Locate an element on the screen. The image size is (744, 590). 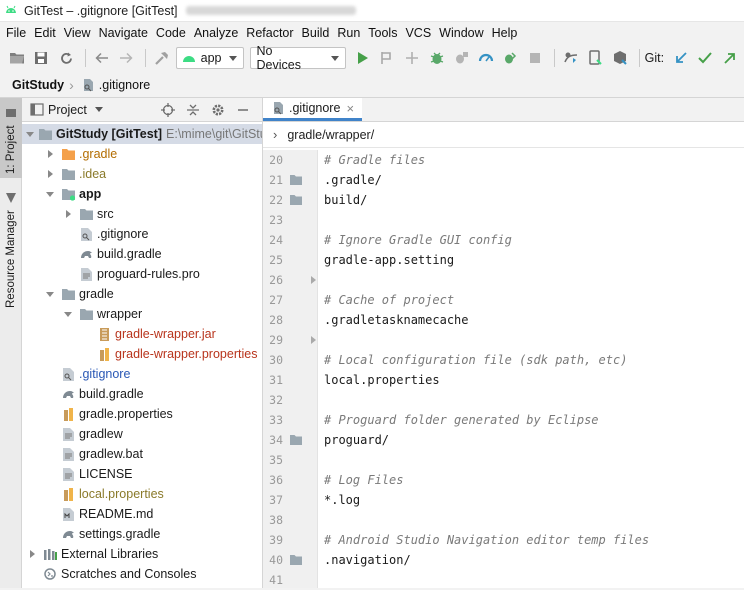
code-line: 23 is located at coordinates (503, 220).